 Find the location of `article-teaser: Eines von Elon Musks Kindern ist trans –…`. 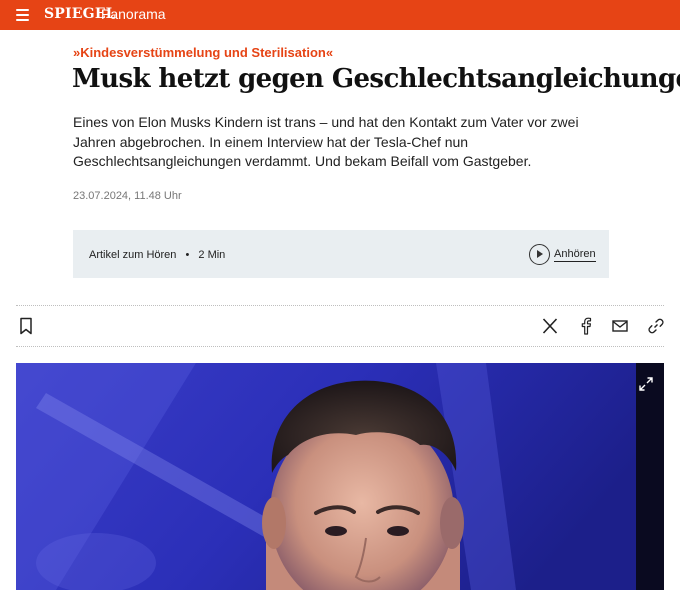

article-teaser: Eines von Elon Musks Kindern ist trans –… is located at coordinates (326, 141).